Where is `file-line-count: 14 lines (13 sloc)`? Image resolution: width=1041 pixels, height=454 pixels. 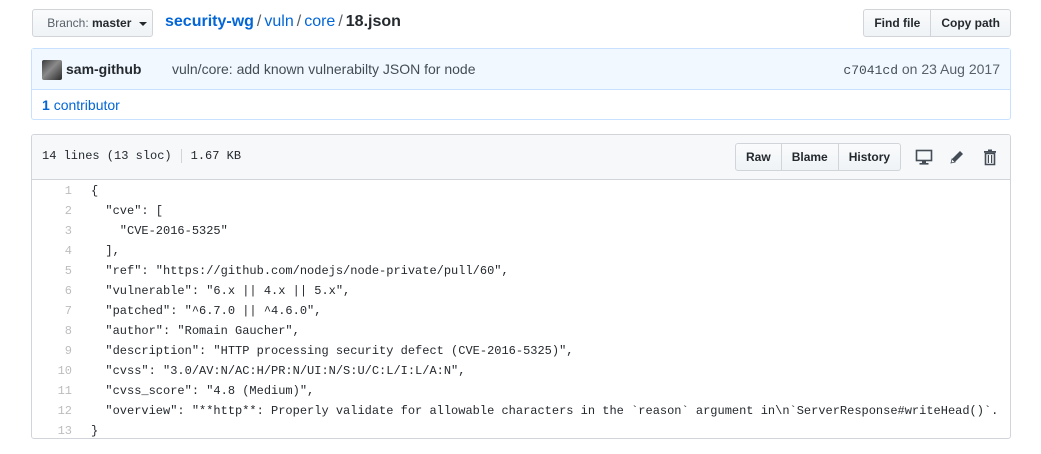
file-line-count: 14 lines (13 sloc) is located at coordinates (107, 156).